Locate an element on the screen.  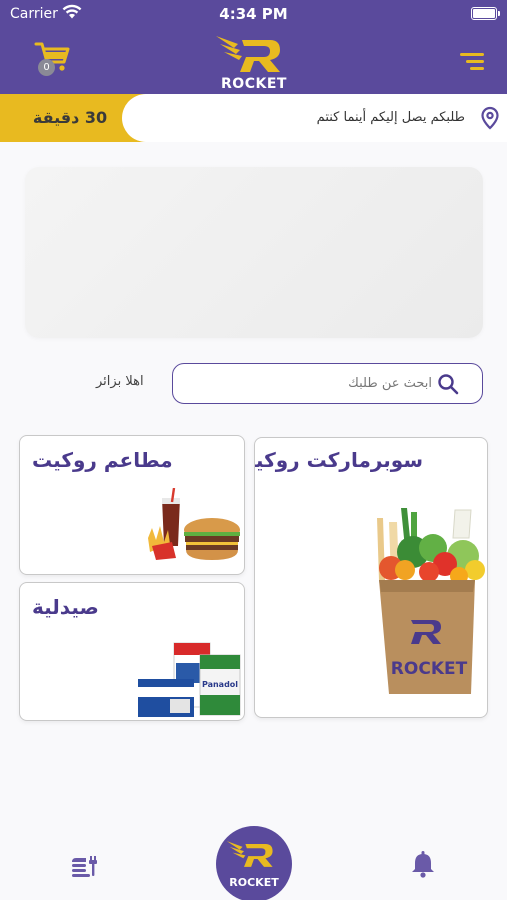
location-pin-icon is located at coordinates (490, 118).